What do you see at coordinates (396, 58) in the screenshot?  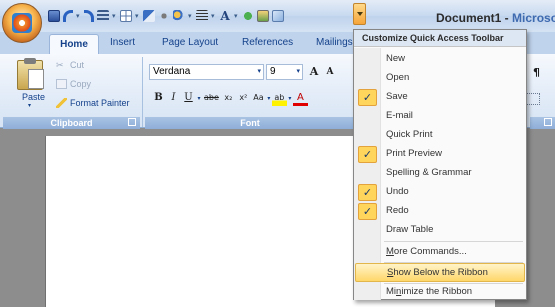 I see `menu-item-label: New` at bounding box center [396, 58].